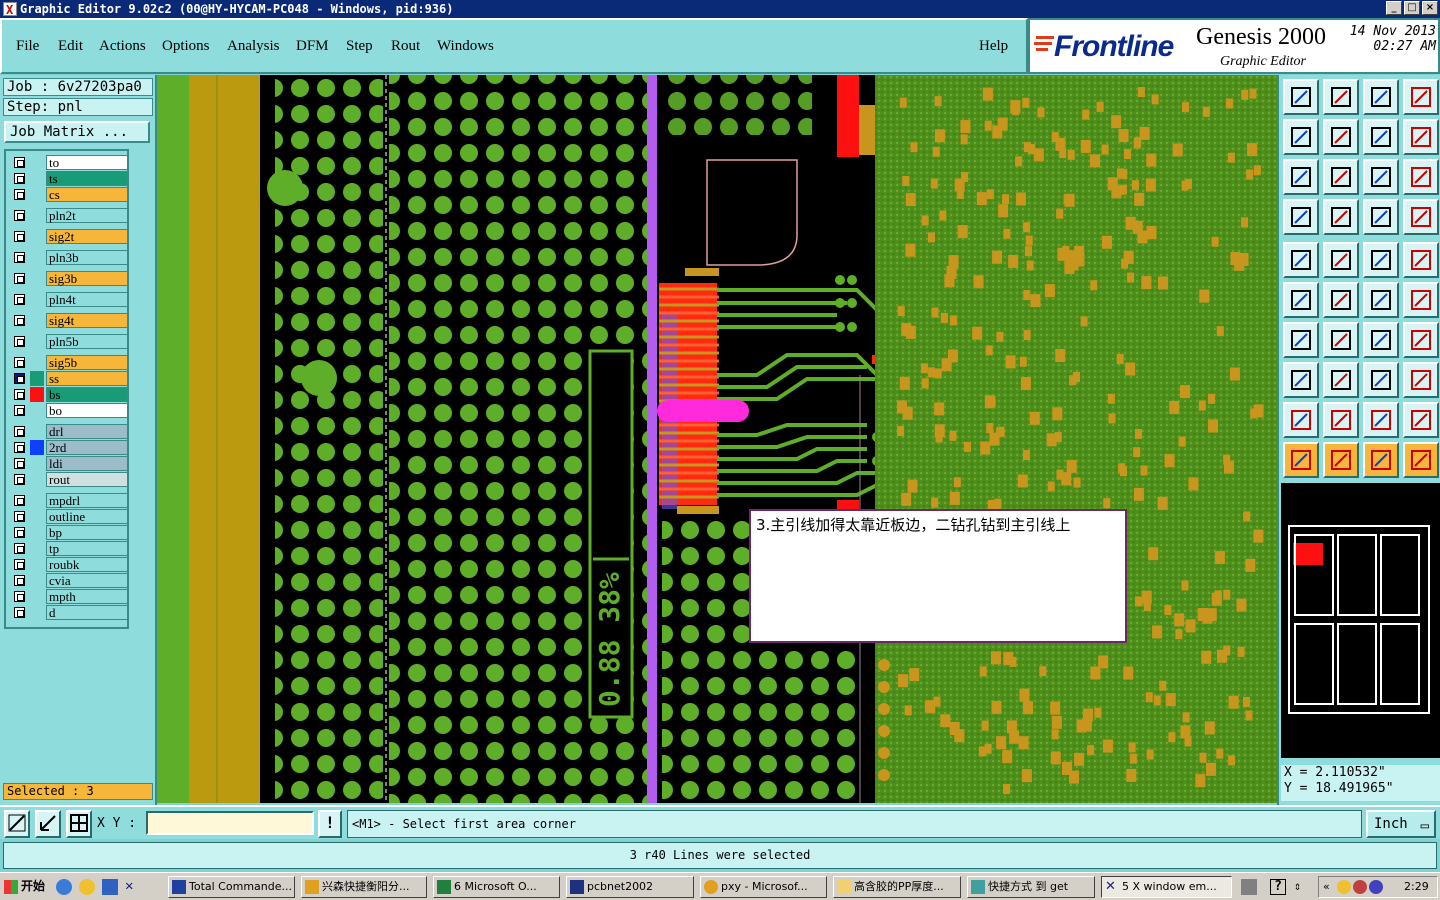 Image resolution: width=1440 pixels, height=900 pixels. What do you see at coordinates (87, 320) in the screenshot?
I see `layer-name: sig4t` at bounding box center [87, 320].